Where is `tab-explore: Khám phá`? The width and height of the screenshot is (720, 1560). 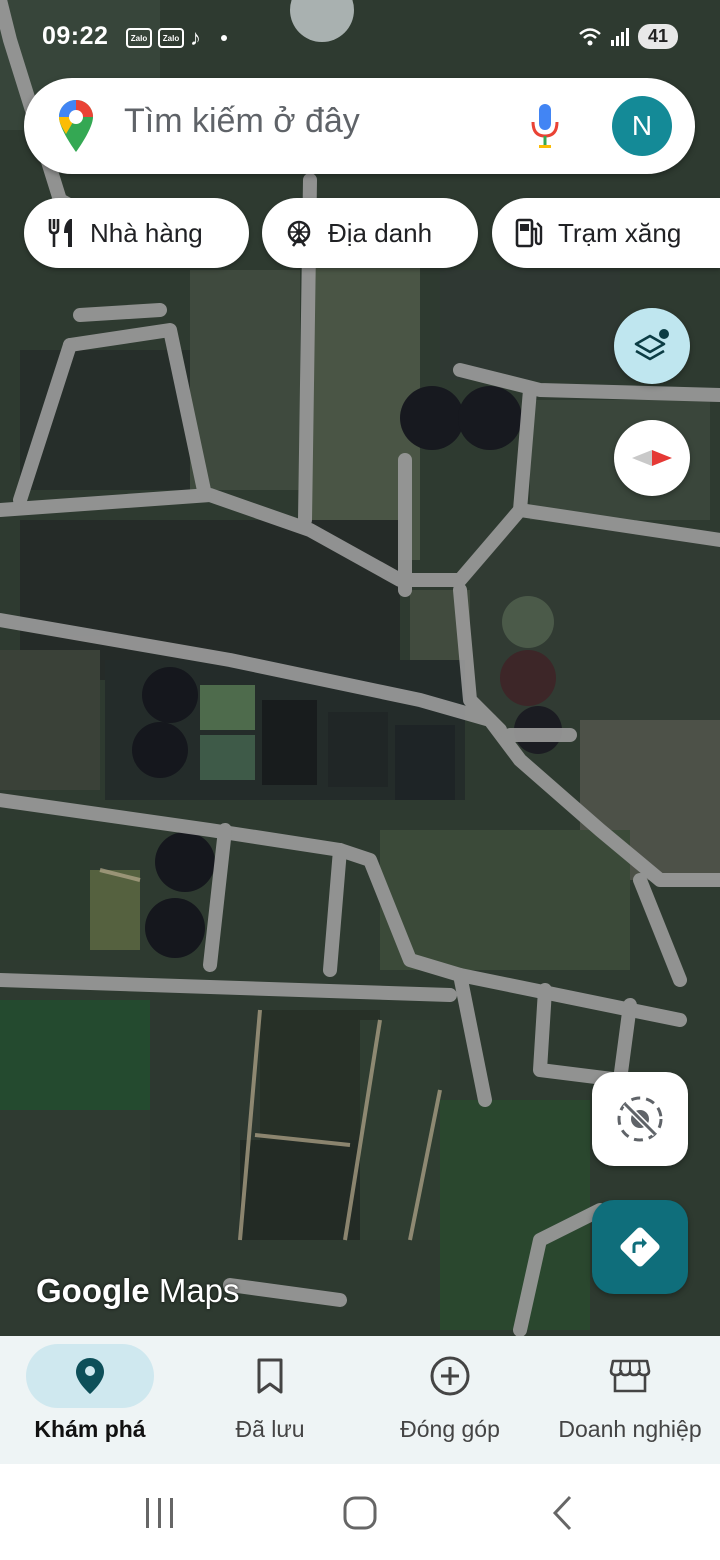
tab-explore: Khám phá is located at coordinates (90, 1400).